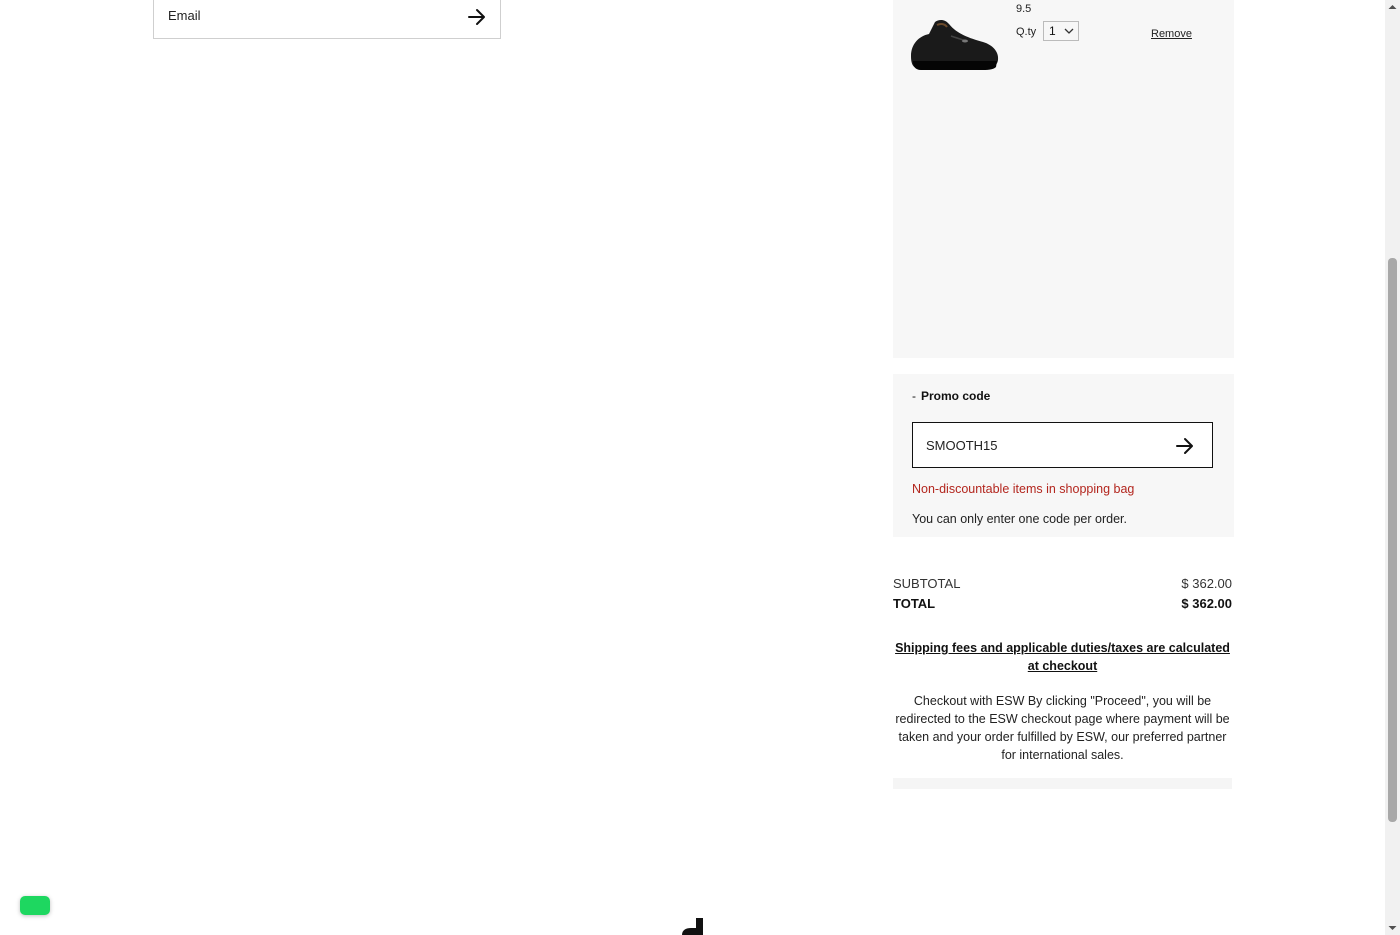 The width and height of the screenshot is (1400, 935). Describe the element at coordinates (1069, 31) in the screenshot. I see `chevron-down-icon` at that location.